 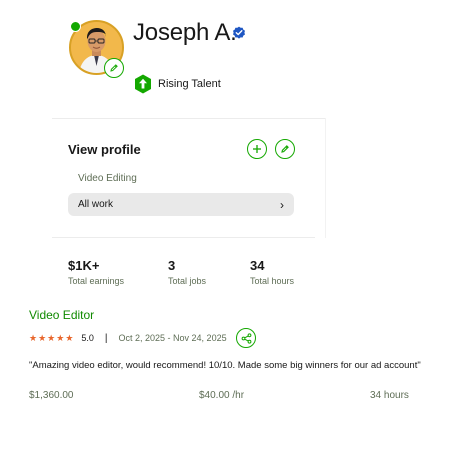 I want to click on job-dates: Oct 2, 2025 - Nov 24, 2025, so click(x=172, y=338).